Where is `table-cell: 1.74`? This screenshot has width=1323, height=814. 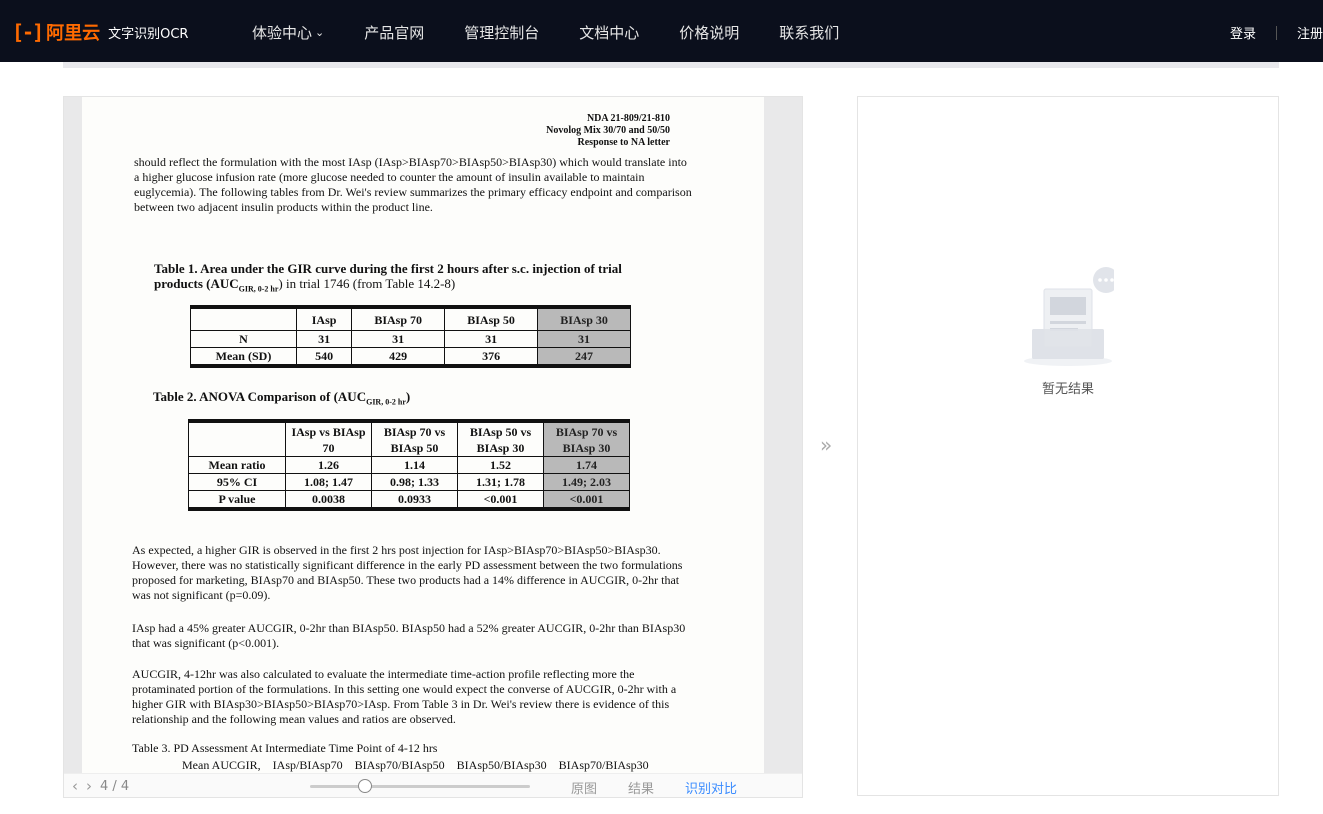
table-cell: 1.74 is located at coordinates (586, 465).